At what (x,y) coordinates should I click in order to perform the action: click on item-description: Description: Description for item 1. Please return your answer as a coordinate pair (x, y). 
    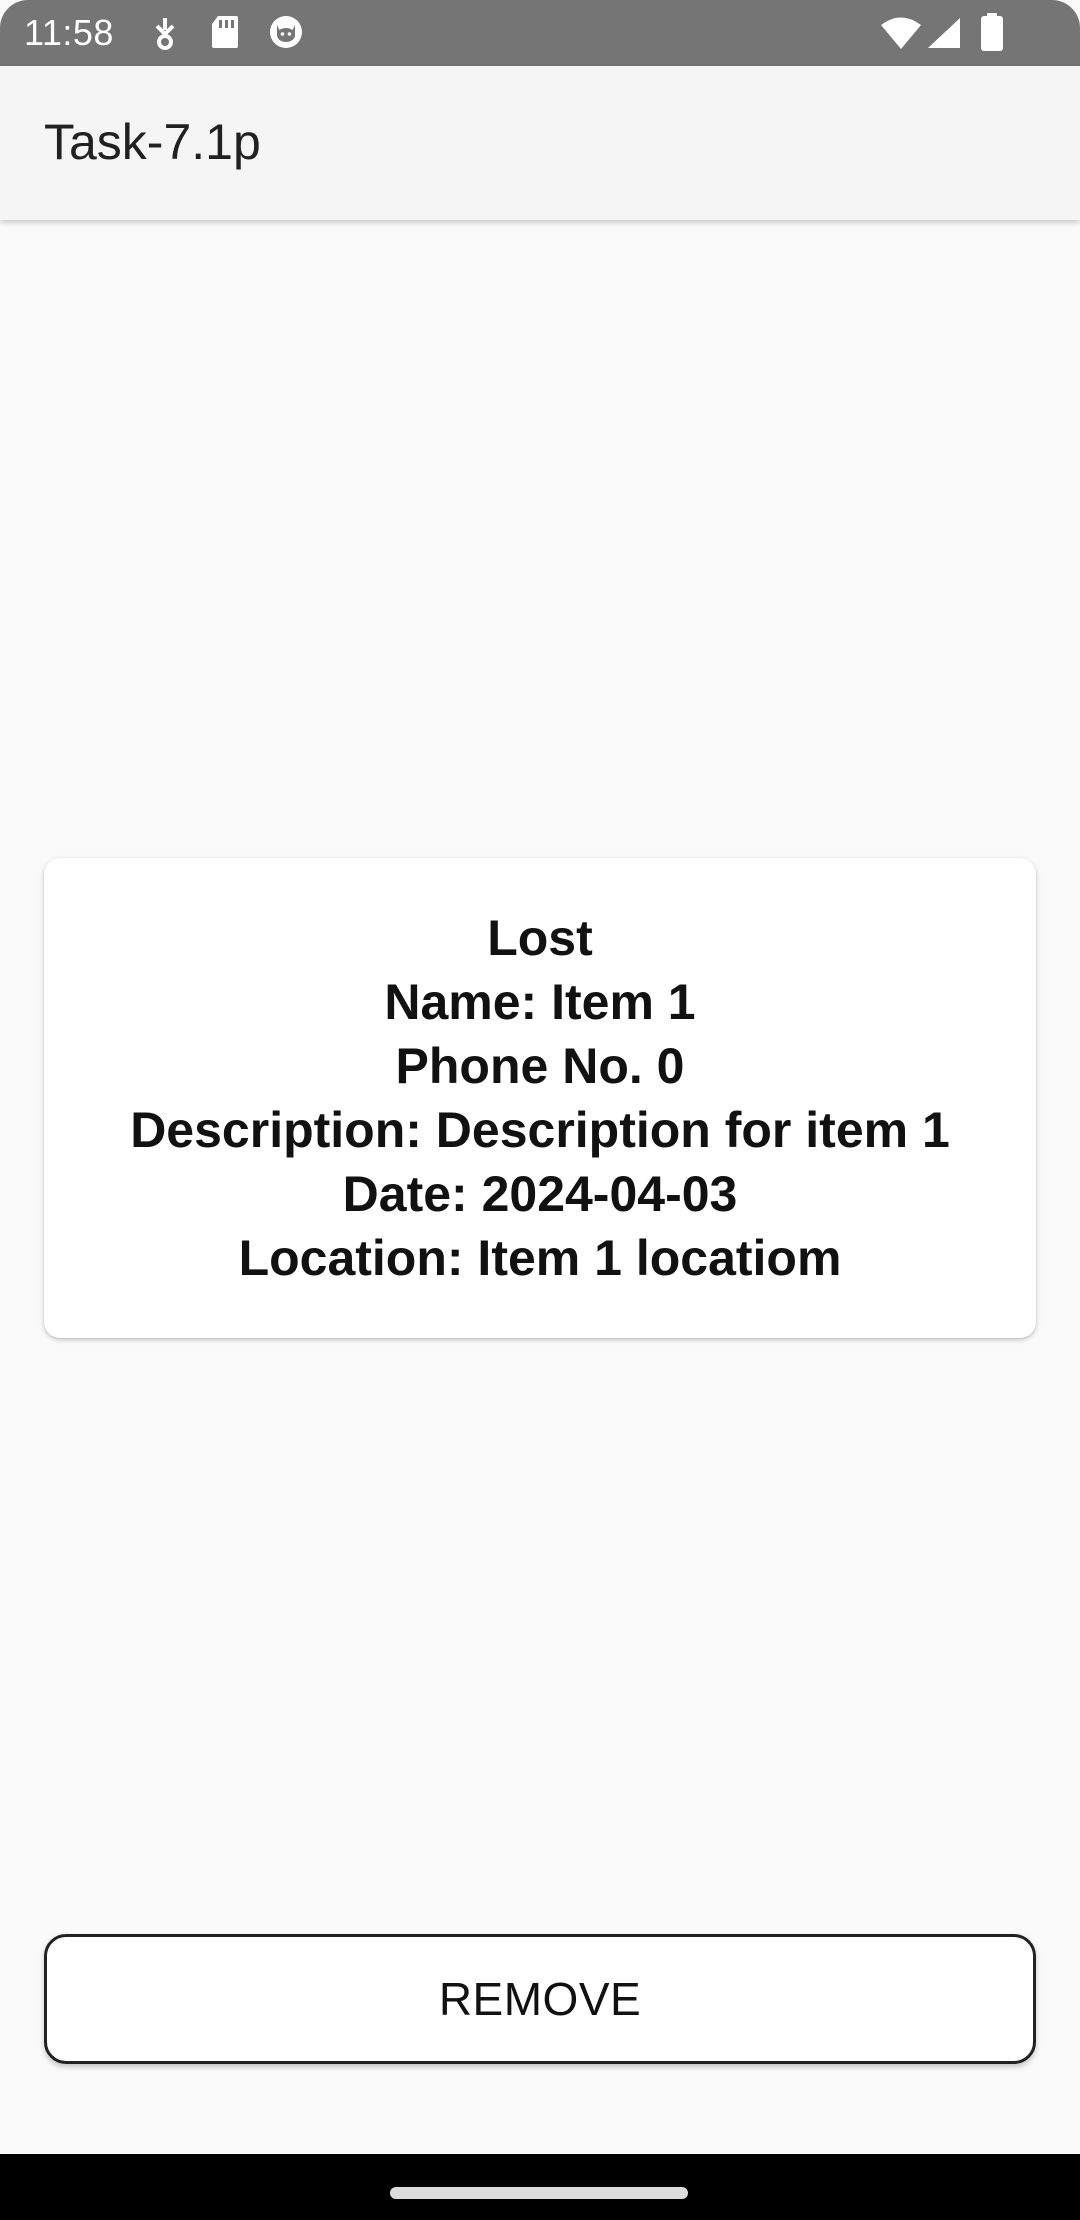
    Looking at the image, I should click on (540, 1130).